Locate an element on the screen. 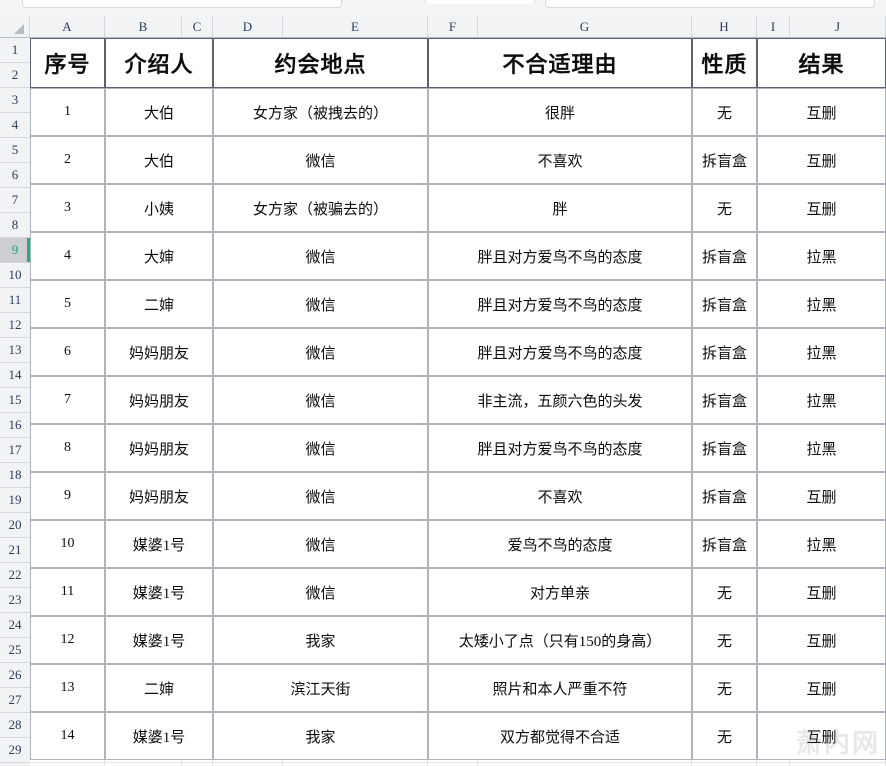  row-header-18: 18 is located at coordinates (15, 475).